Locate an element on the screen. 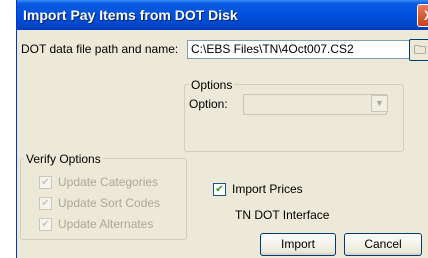 The width and height of the screenshot is (428, 258). import-prices-checkbox: ✔ Import Prices is located at coordinates (258, 189).